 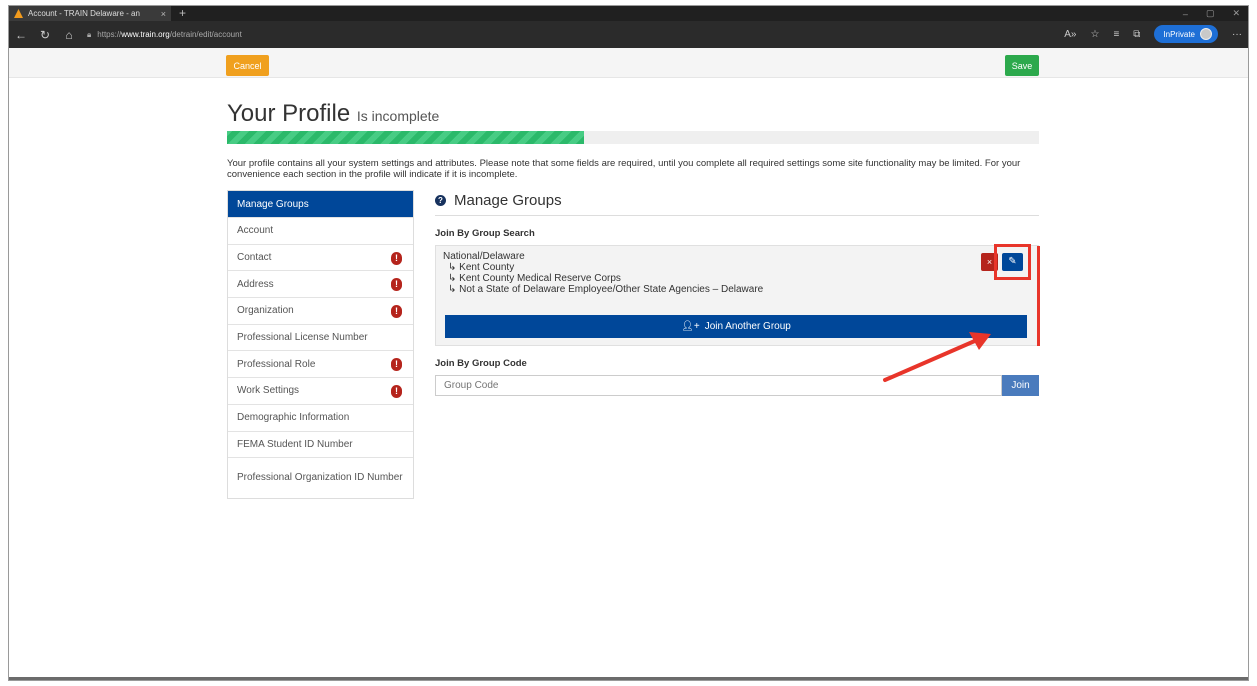 What do you see at coordinates (273, 204) in the screenshot?
I see `sidebar-item-label: Manage Groups` at bounding box center [273, 204].